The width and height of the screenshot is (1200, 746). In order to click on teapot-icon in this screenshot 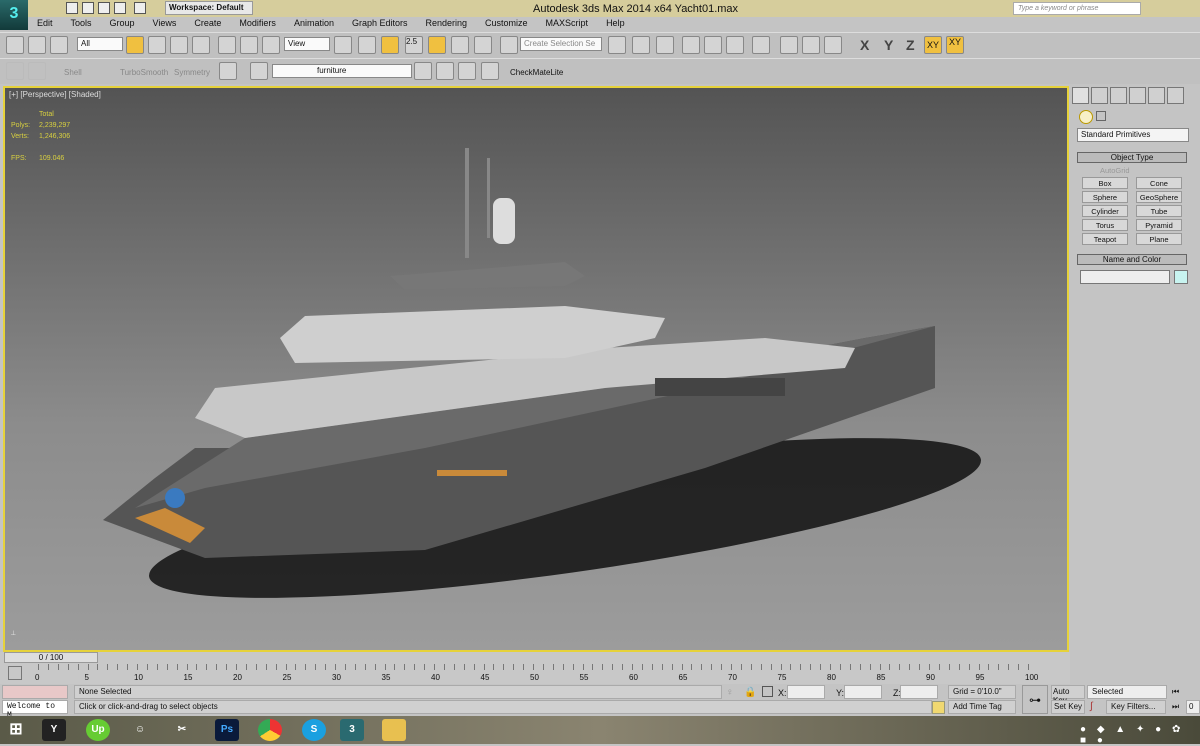, I will do `click(228, 71)`.